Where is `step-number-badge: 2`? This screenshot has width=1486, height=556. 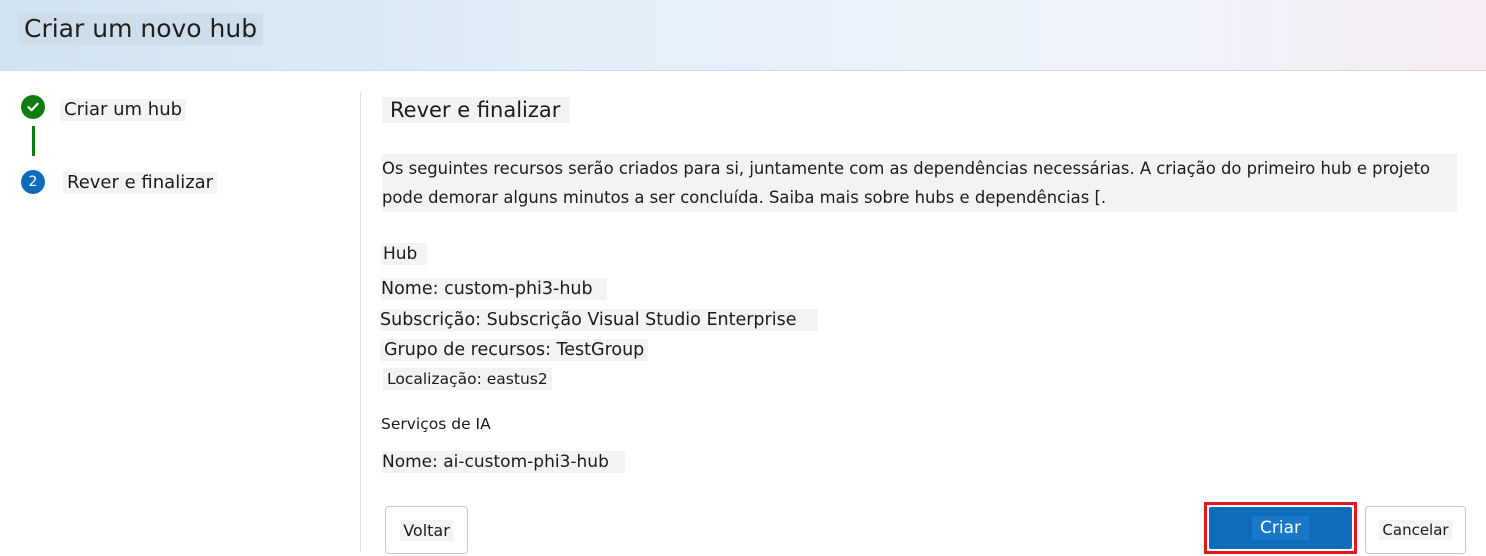
step-number-badge: 2 is located at coordinates (33, 182).